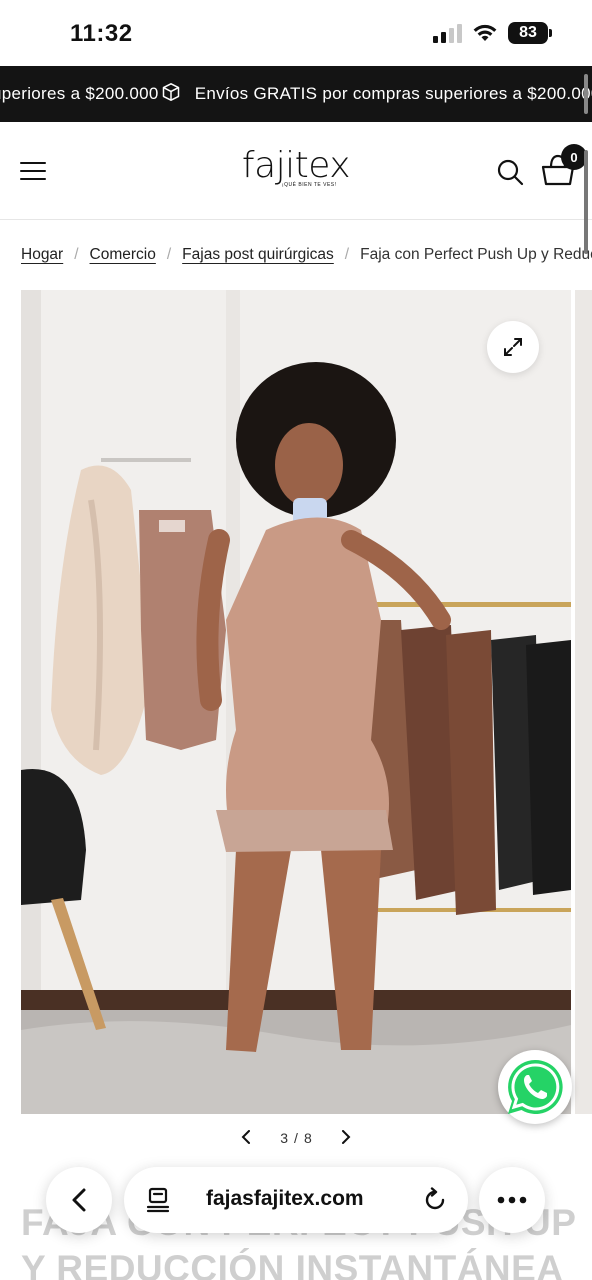  I want to click on breadcrumb-link-shop: Comercio, so click(123, 255).